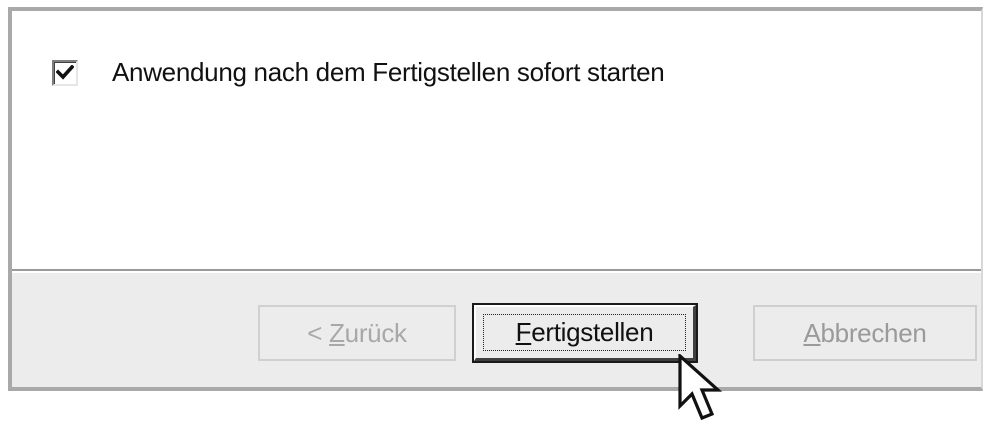  I want to click on check-icon, so click(65, 72).